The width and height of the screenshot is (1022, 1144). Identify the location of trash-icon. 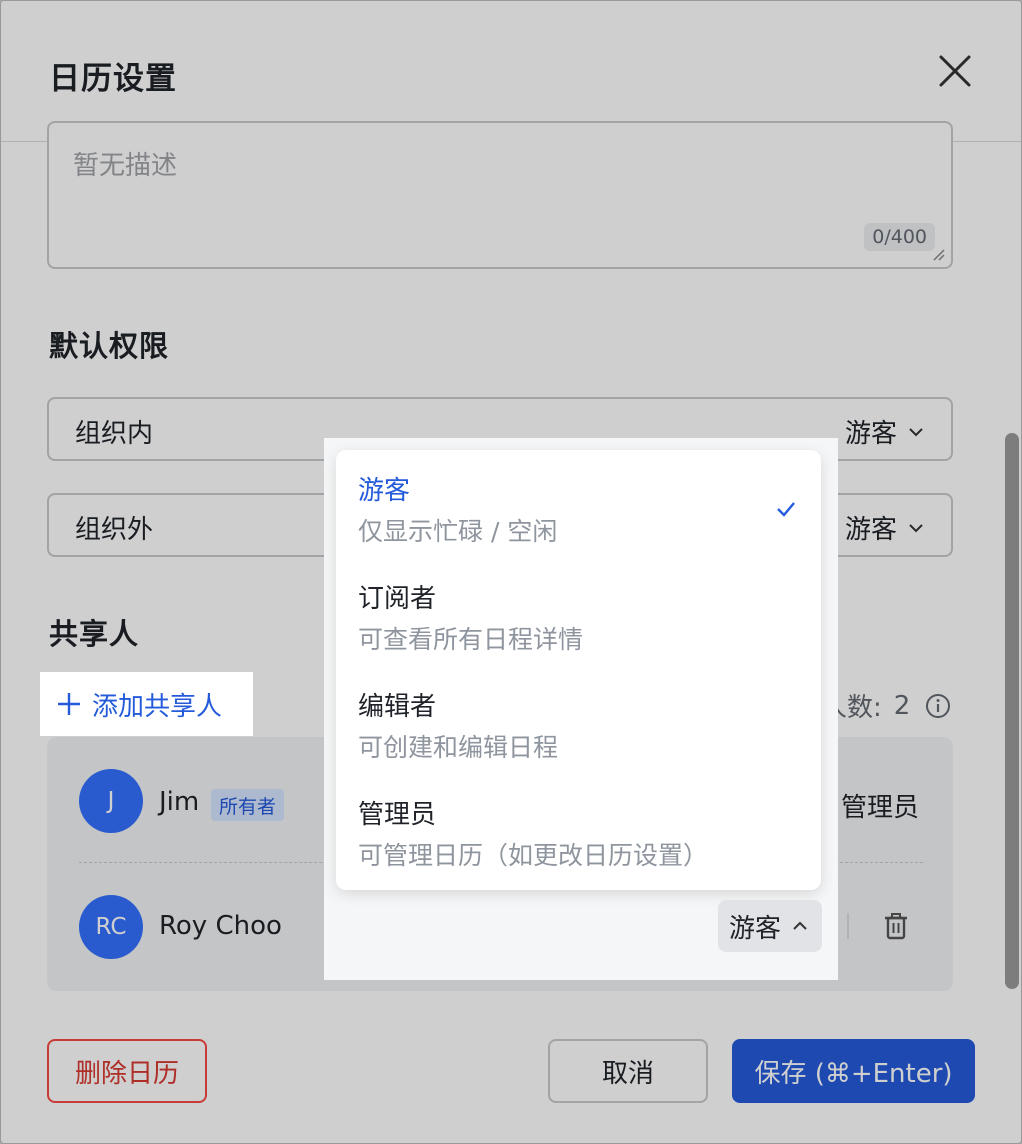
(896, 926).